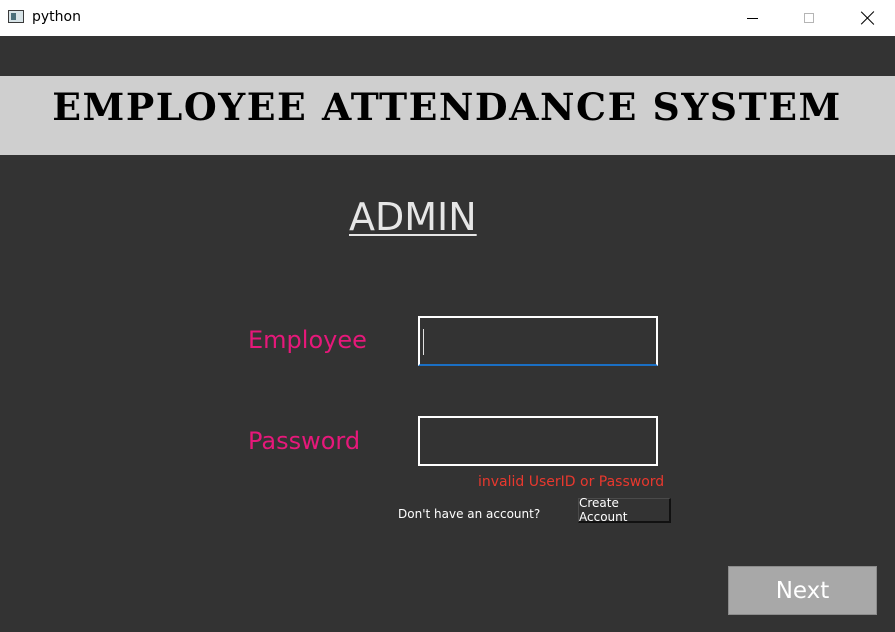 The height and width of the screenshot is (632, 895). I want to click on maximize-button, so click(809, 18).